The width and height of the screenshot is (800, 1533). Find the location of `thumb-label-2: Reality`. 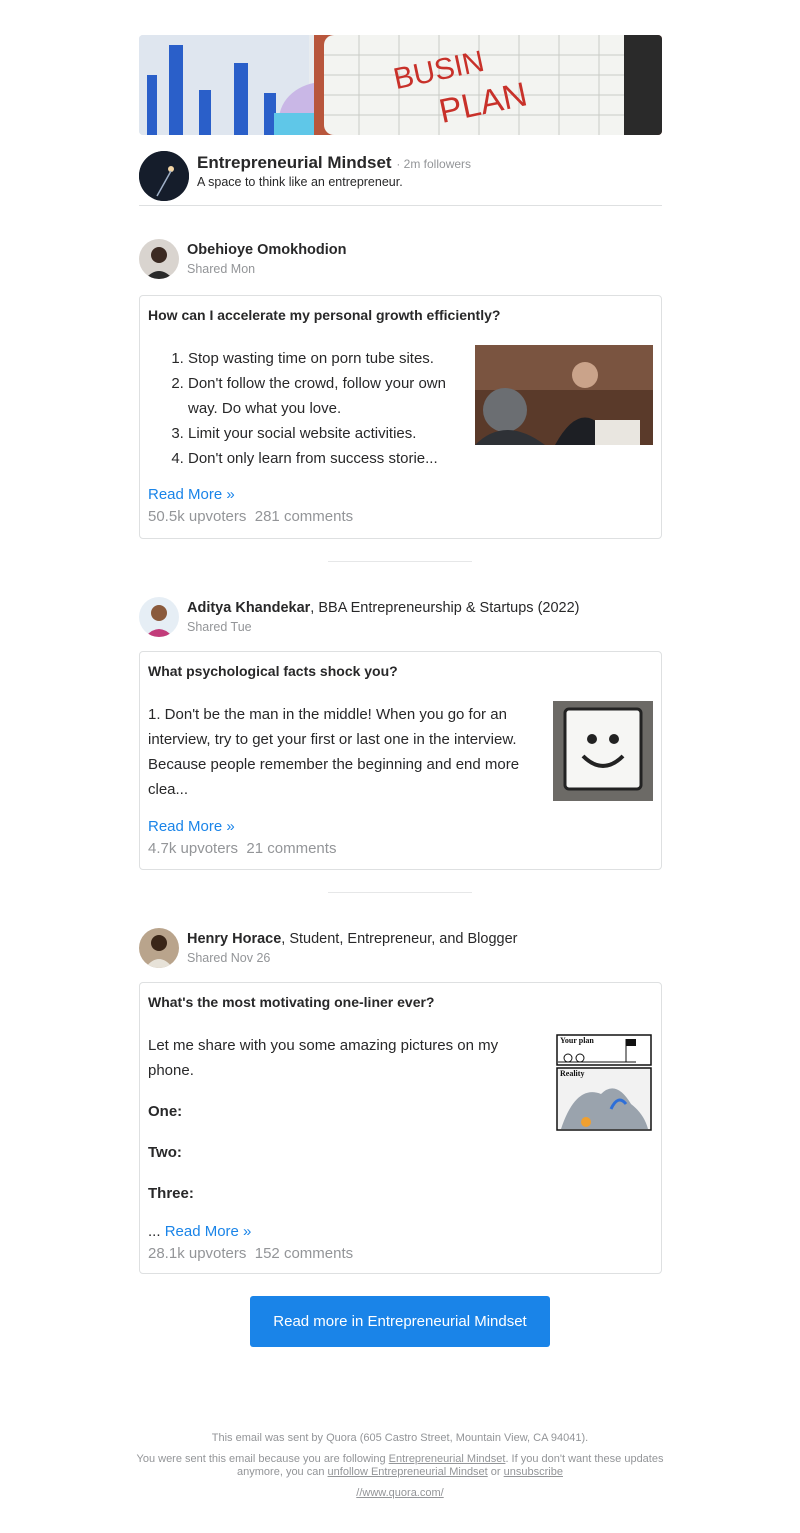

thumb-label-2: Reality is located at coordinates (572, 1073).